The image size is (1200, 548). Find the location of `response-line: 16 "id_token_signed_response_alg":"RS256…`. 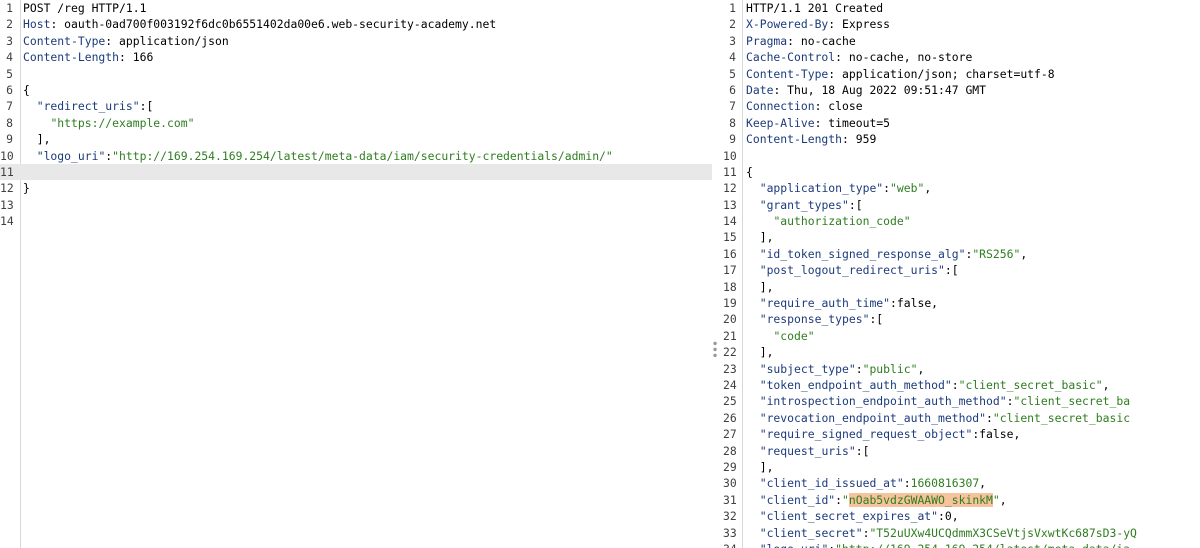

response-line: 16 "id_token_signed_response_alg":"RS256… is located at coordinates (961, 254).